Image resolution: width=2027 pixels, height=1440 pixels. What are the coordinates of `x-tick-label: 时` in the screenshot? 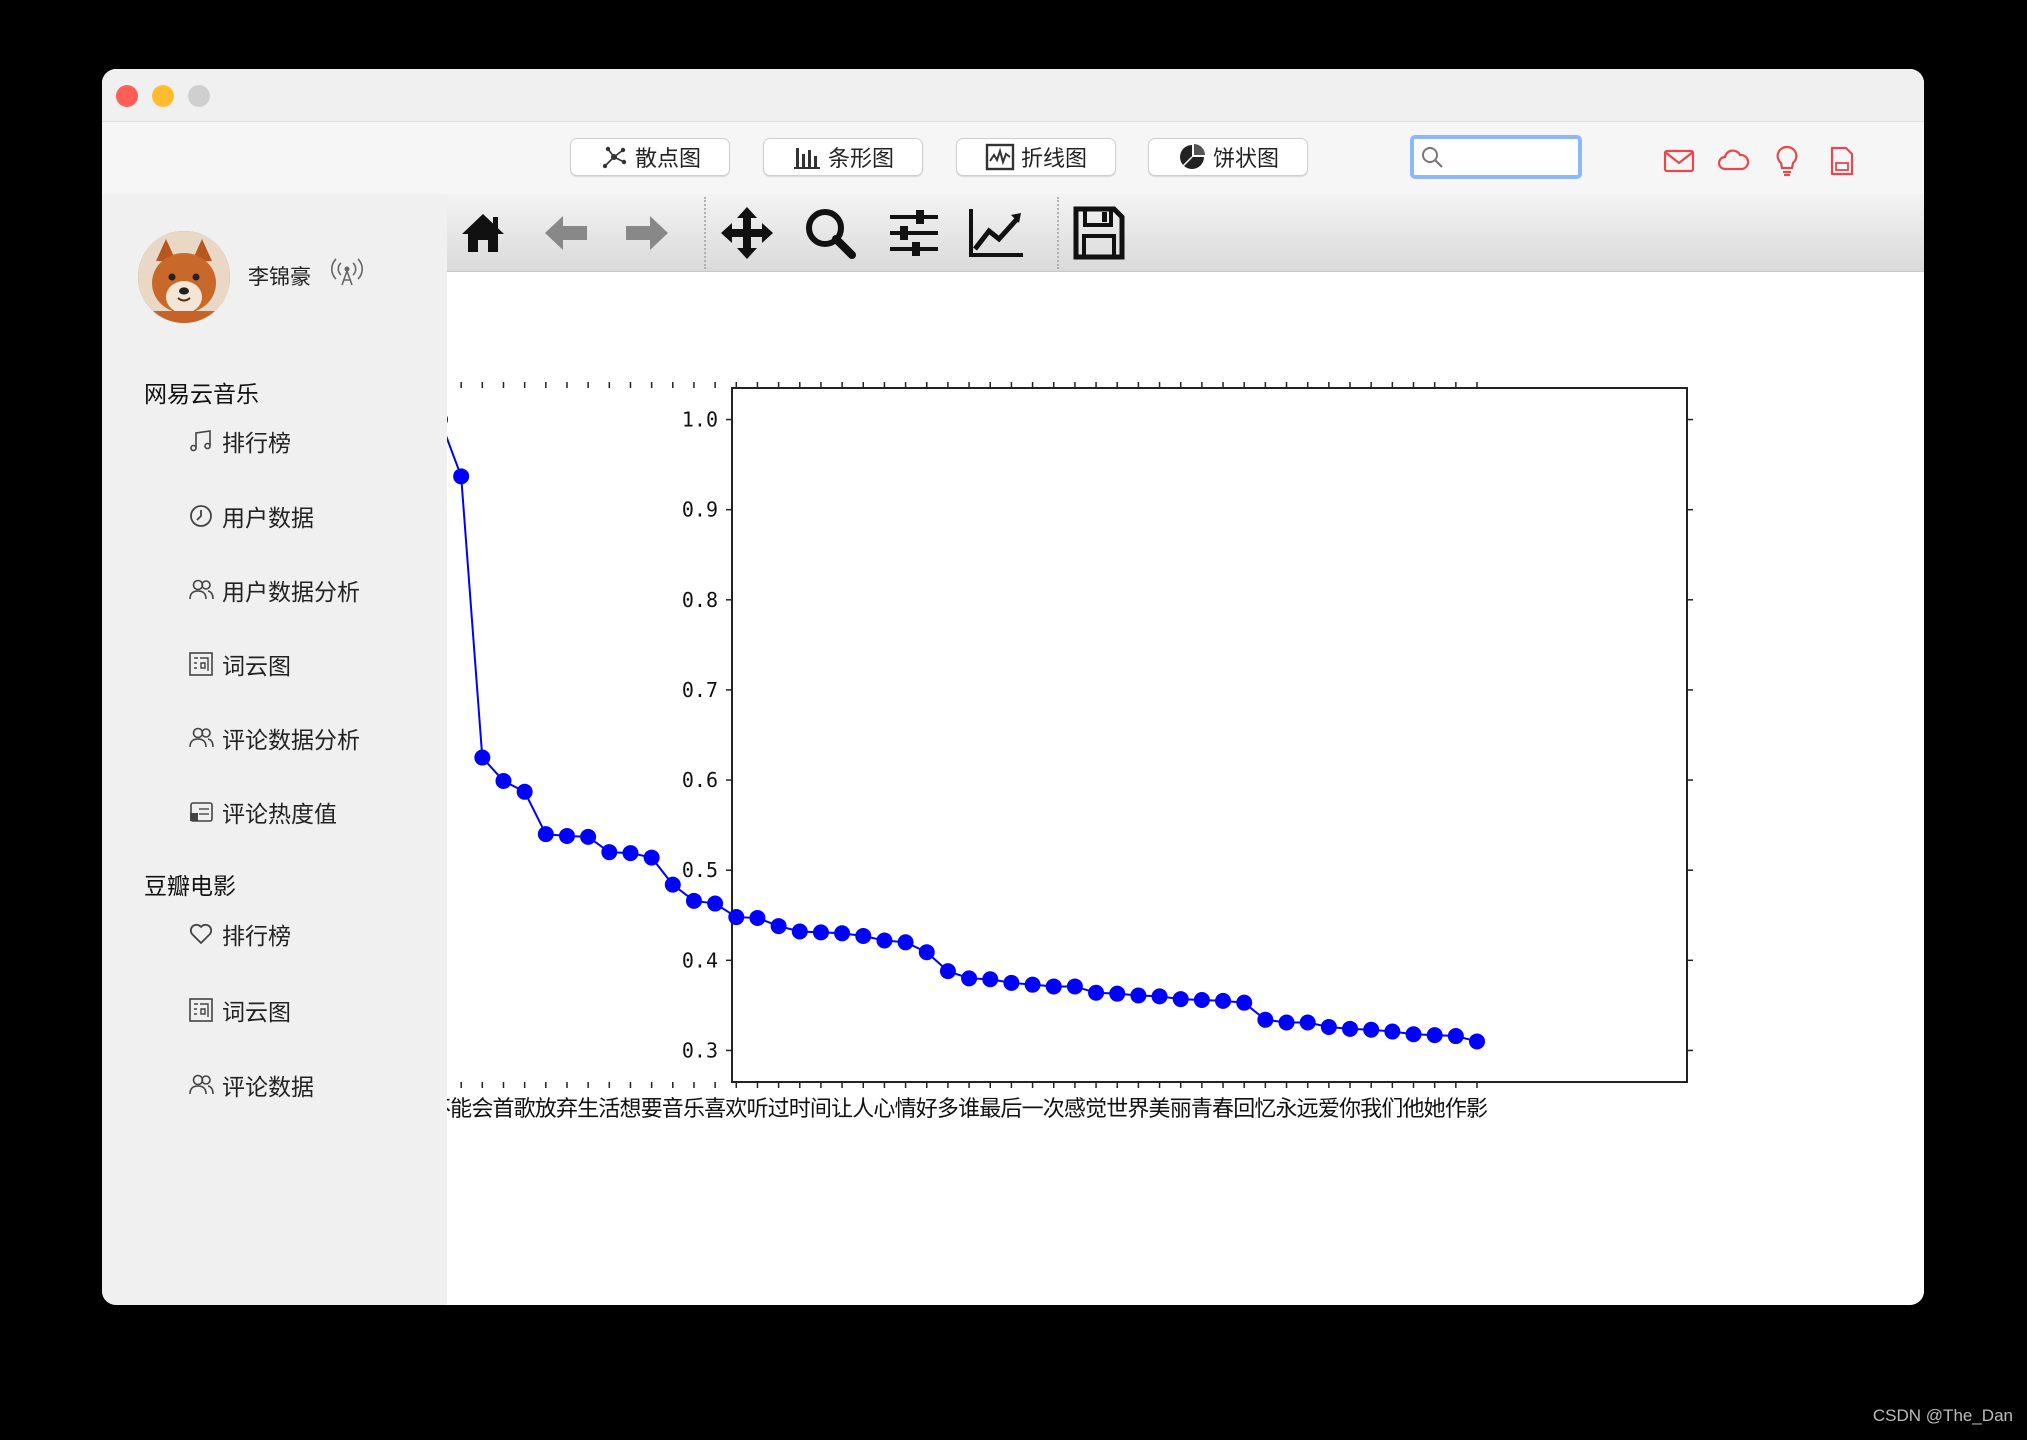 It's located at (800, 1109).